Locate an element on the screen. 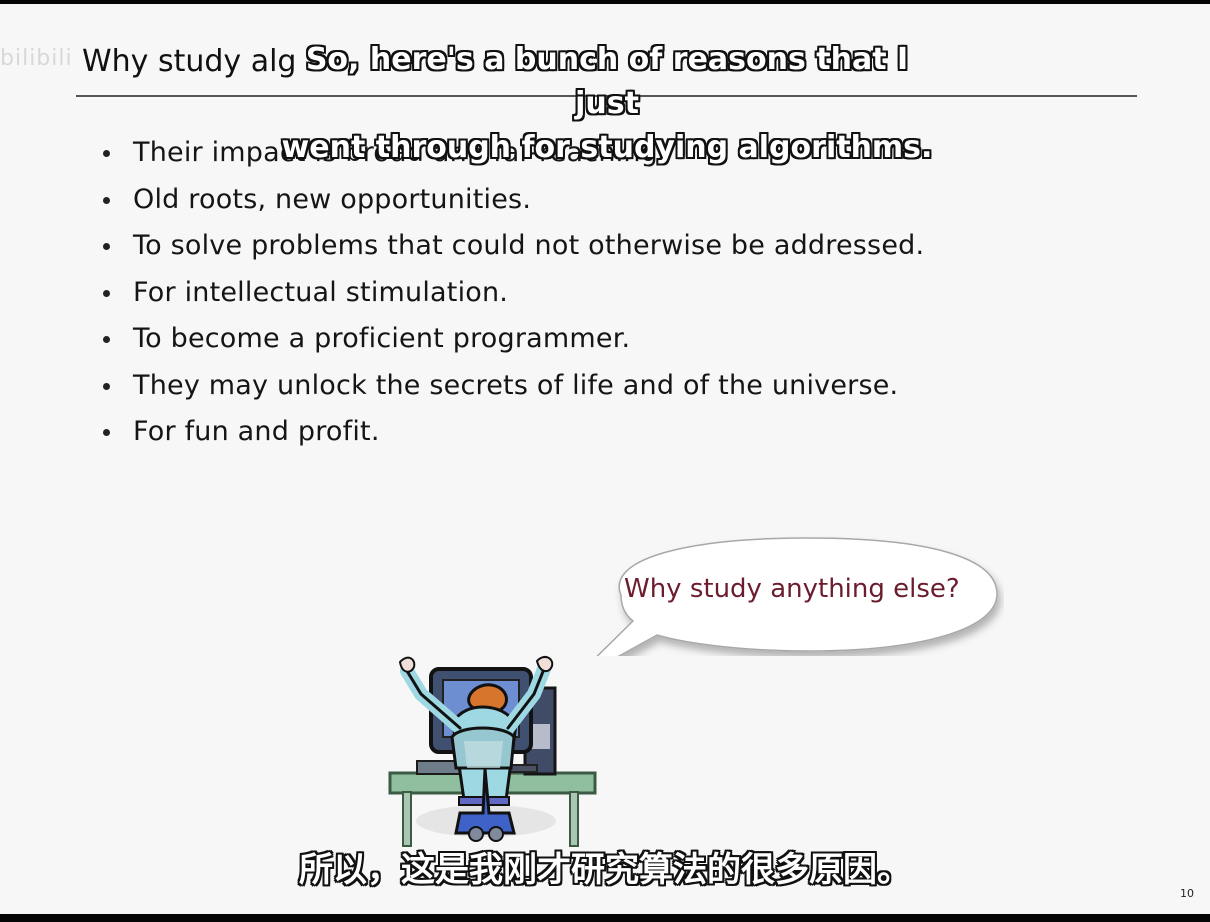  slide-title: Why study alg is located at coordinates (189, 61).